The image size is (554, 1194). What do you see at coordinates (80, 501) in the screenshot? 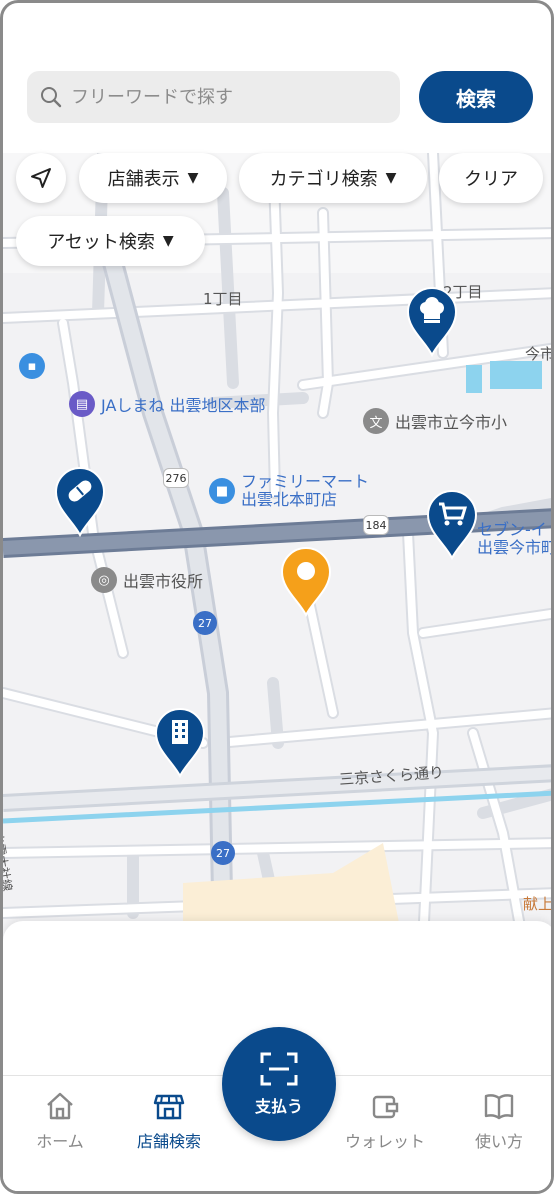
I see `pin-pharmacy-icon` at bounding box center [80, 501].